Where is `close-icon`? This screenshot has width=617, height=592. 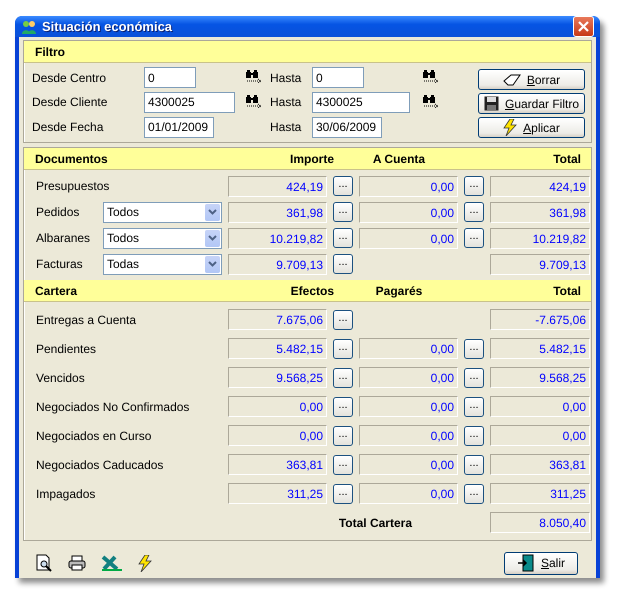 close-icon is located at coordinates (583, 26).